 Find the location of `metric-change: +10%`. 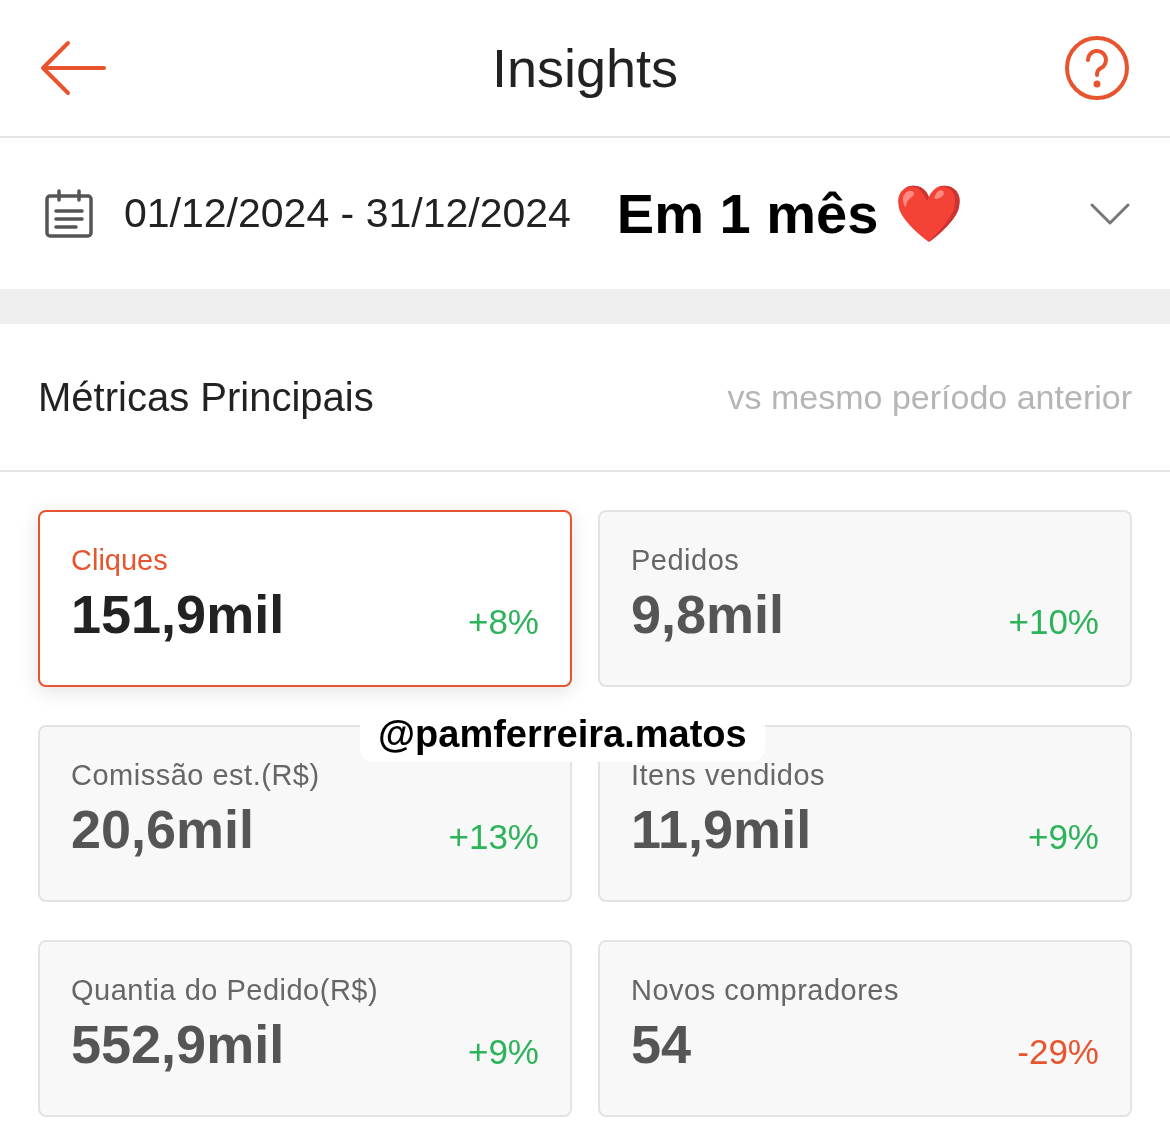

metric-change: +10% is located at coordinates (1053, 622).